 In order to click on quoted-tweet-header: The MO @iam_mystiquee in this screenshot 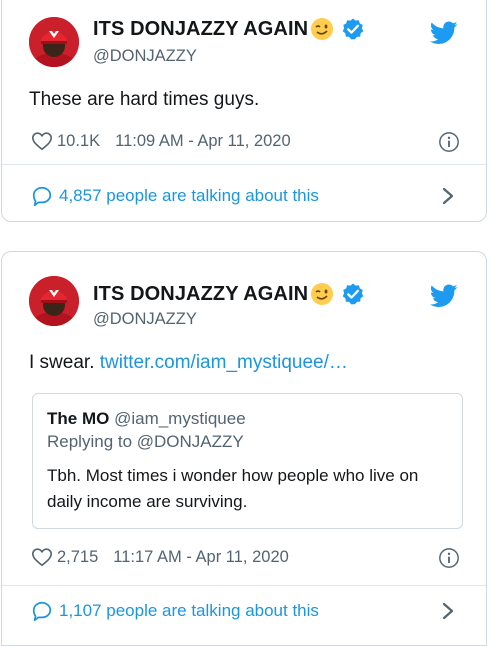, I will do `click(146, 419)`.